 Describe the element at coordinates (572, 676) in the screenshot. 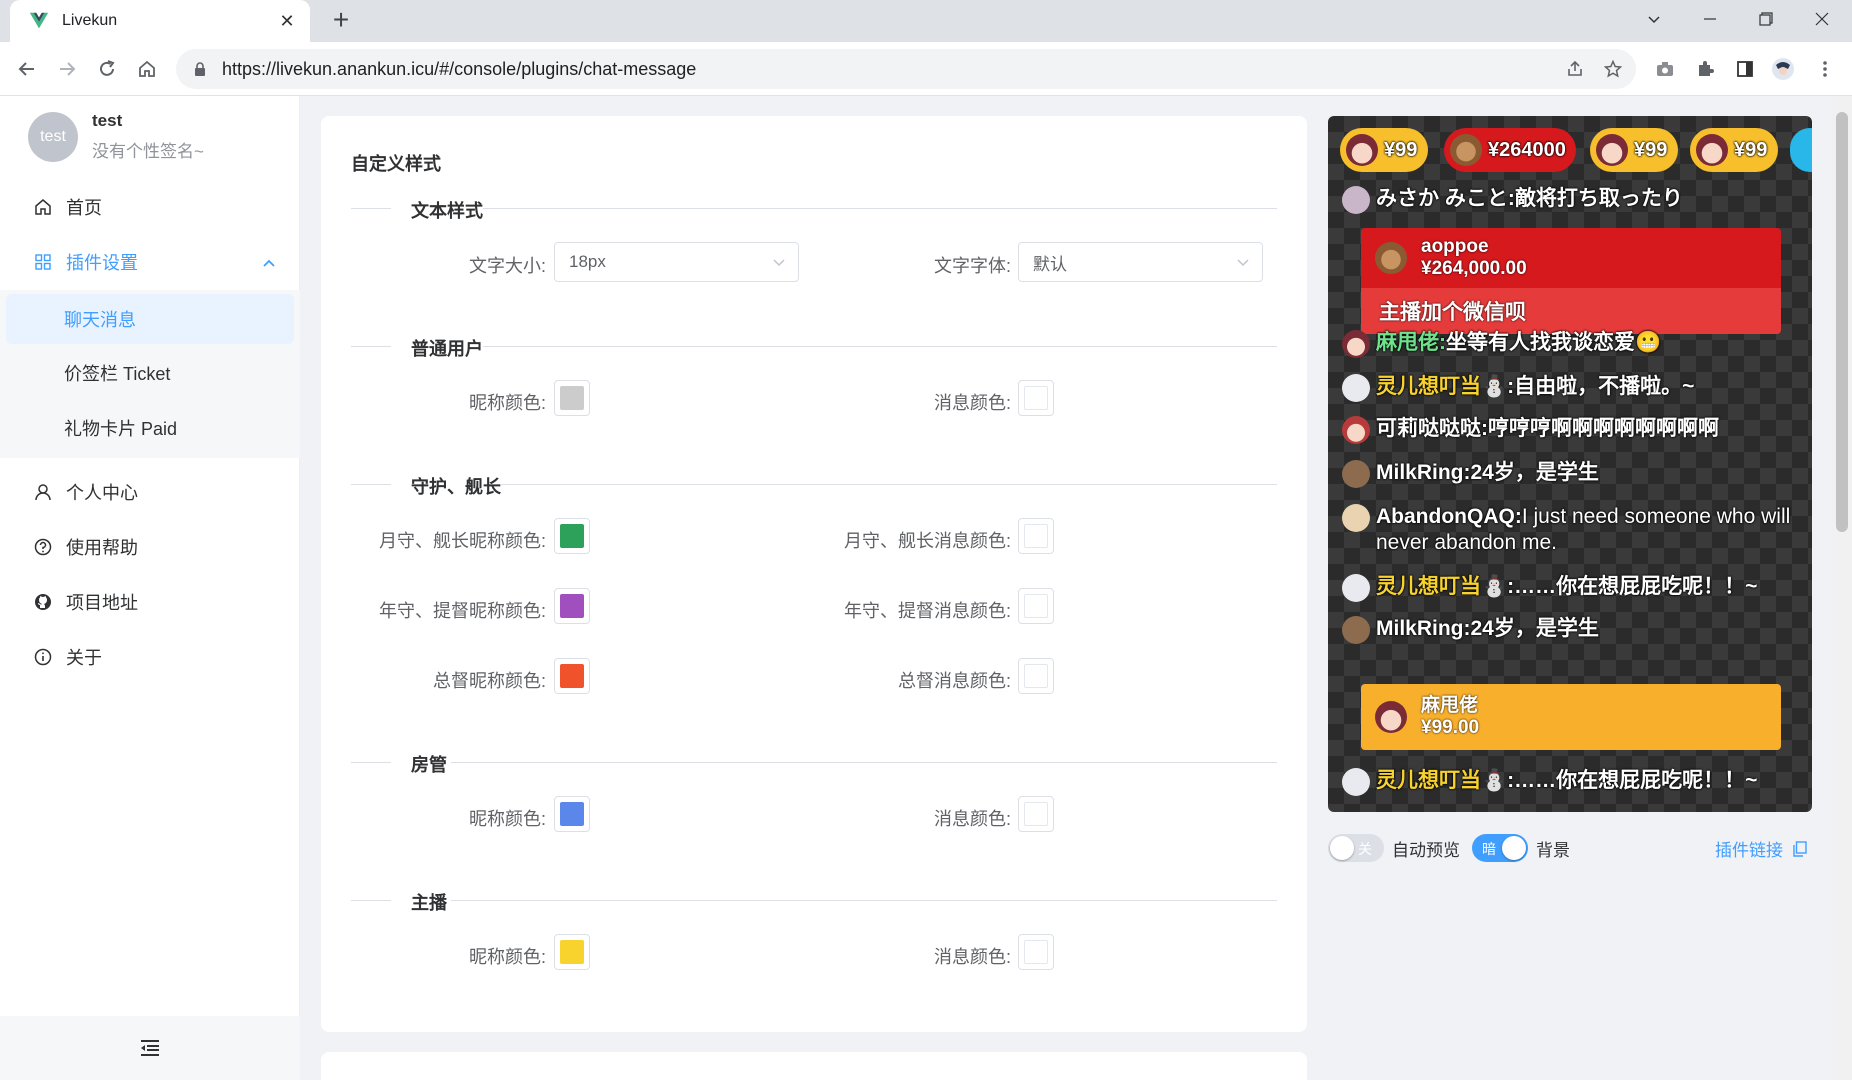

I see `guard1-nick-color-picker` at that location.